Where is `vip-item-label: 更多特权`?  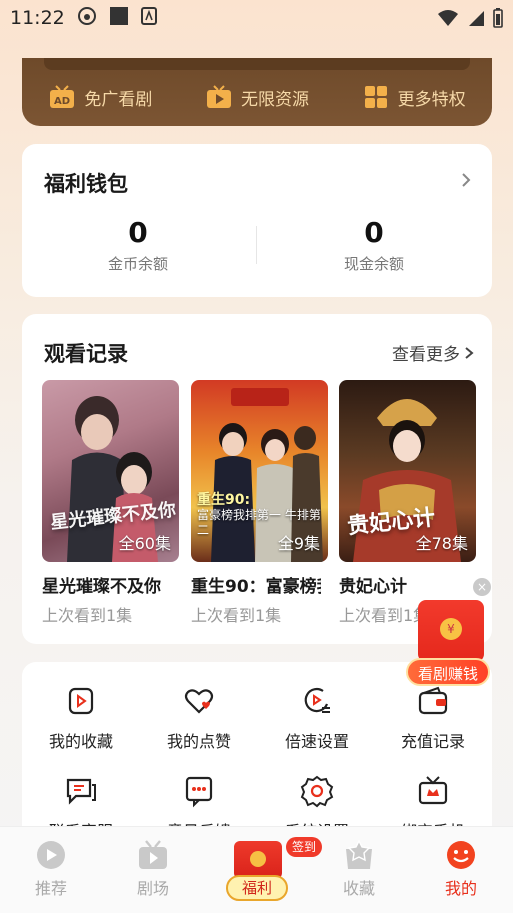
vip-item-label: 更多特权 is located at coordinates (431, 99).